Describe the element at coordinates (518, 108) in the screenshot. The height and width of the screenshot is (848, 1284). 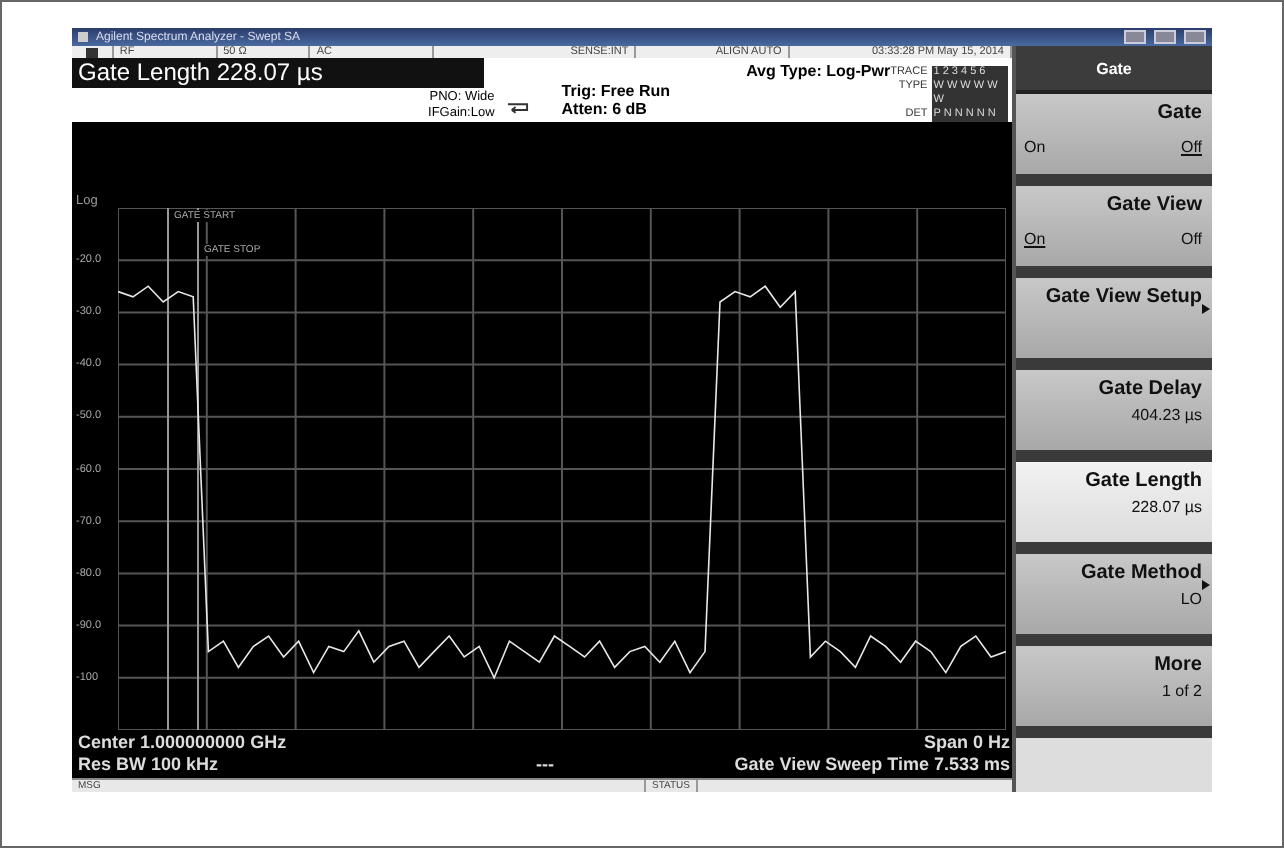
I see `loop-icon` at that location.